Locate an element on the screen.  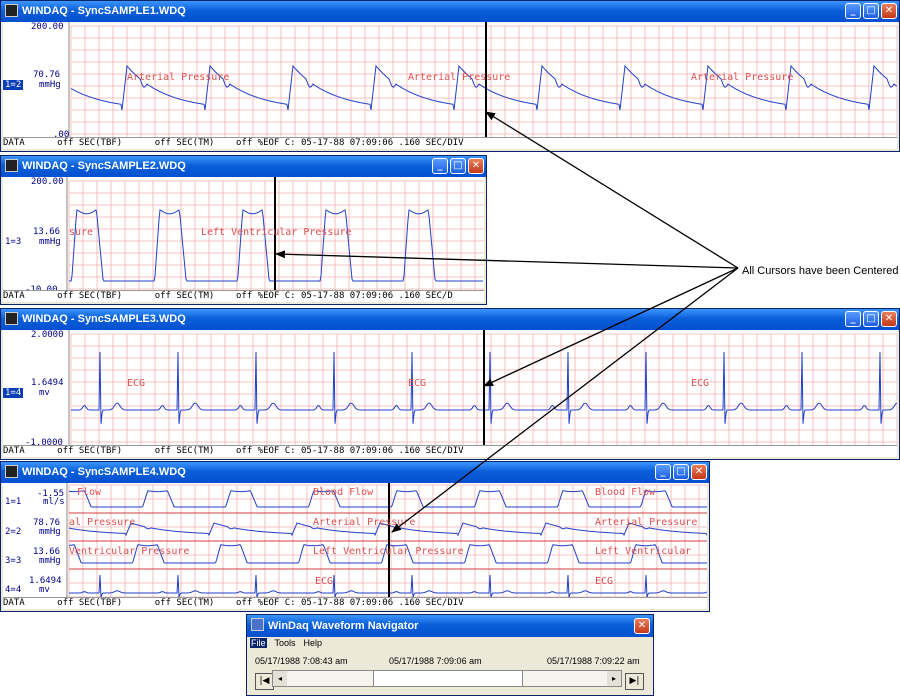
go-last-button: ▶| is located at coordinates (634, 681).